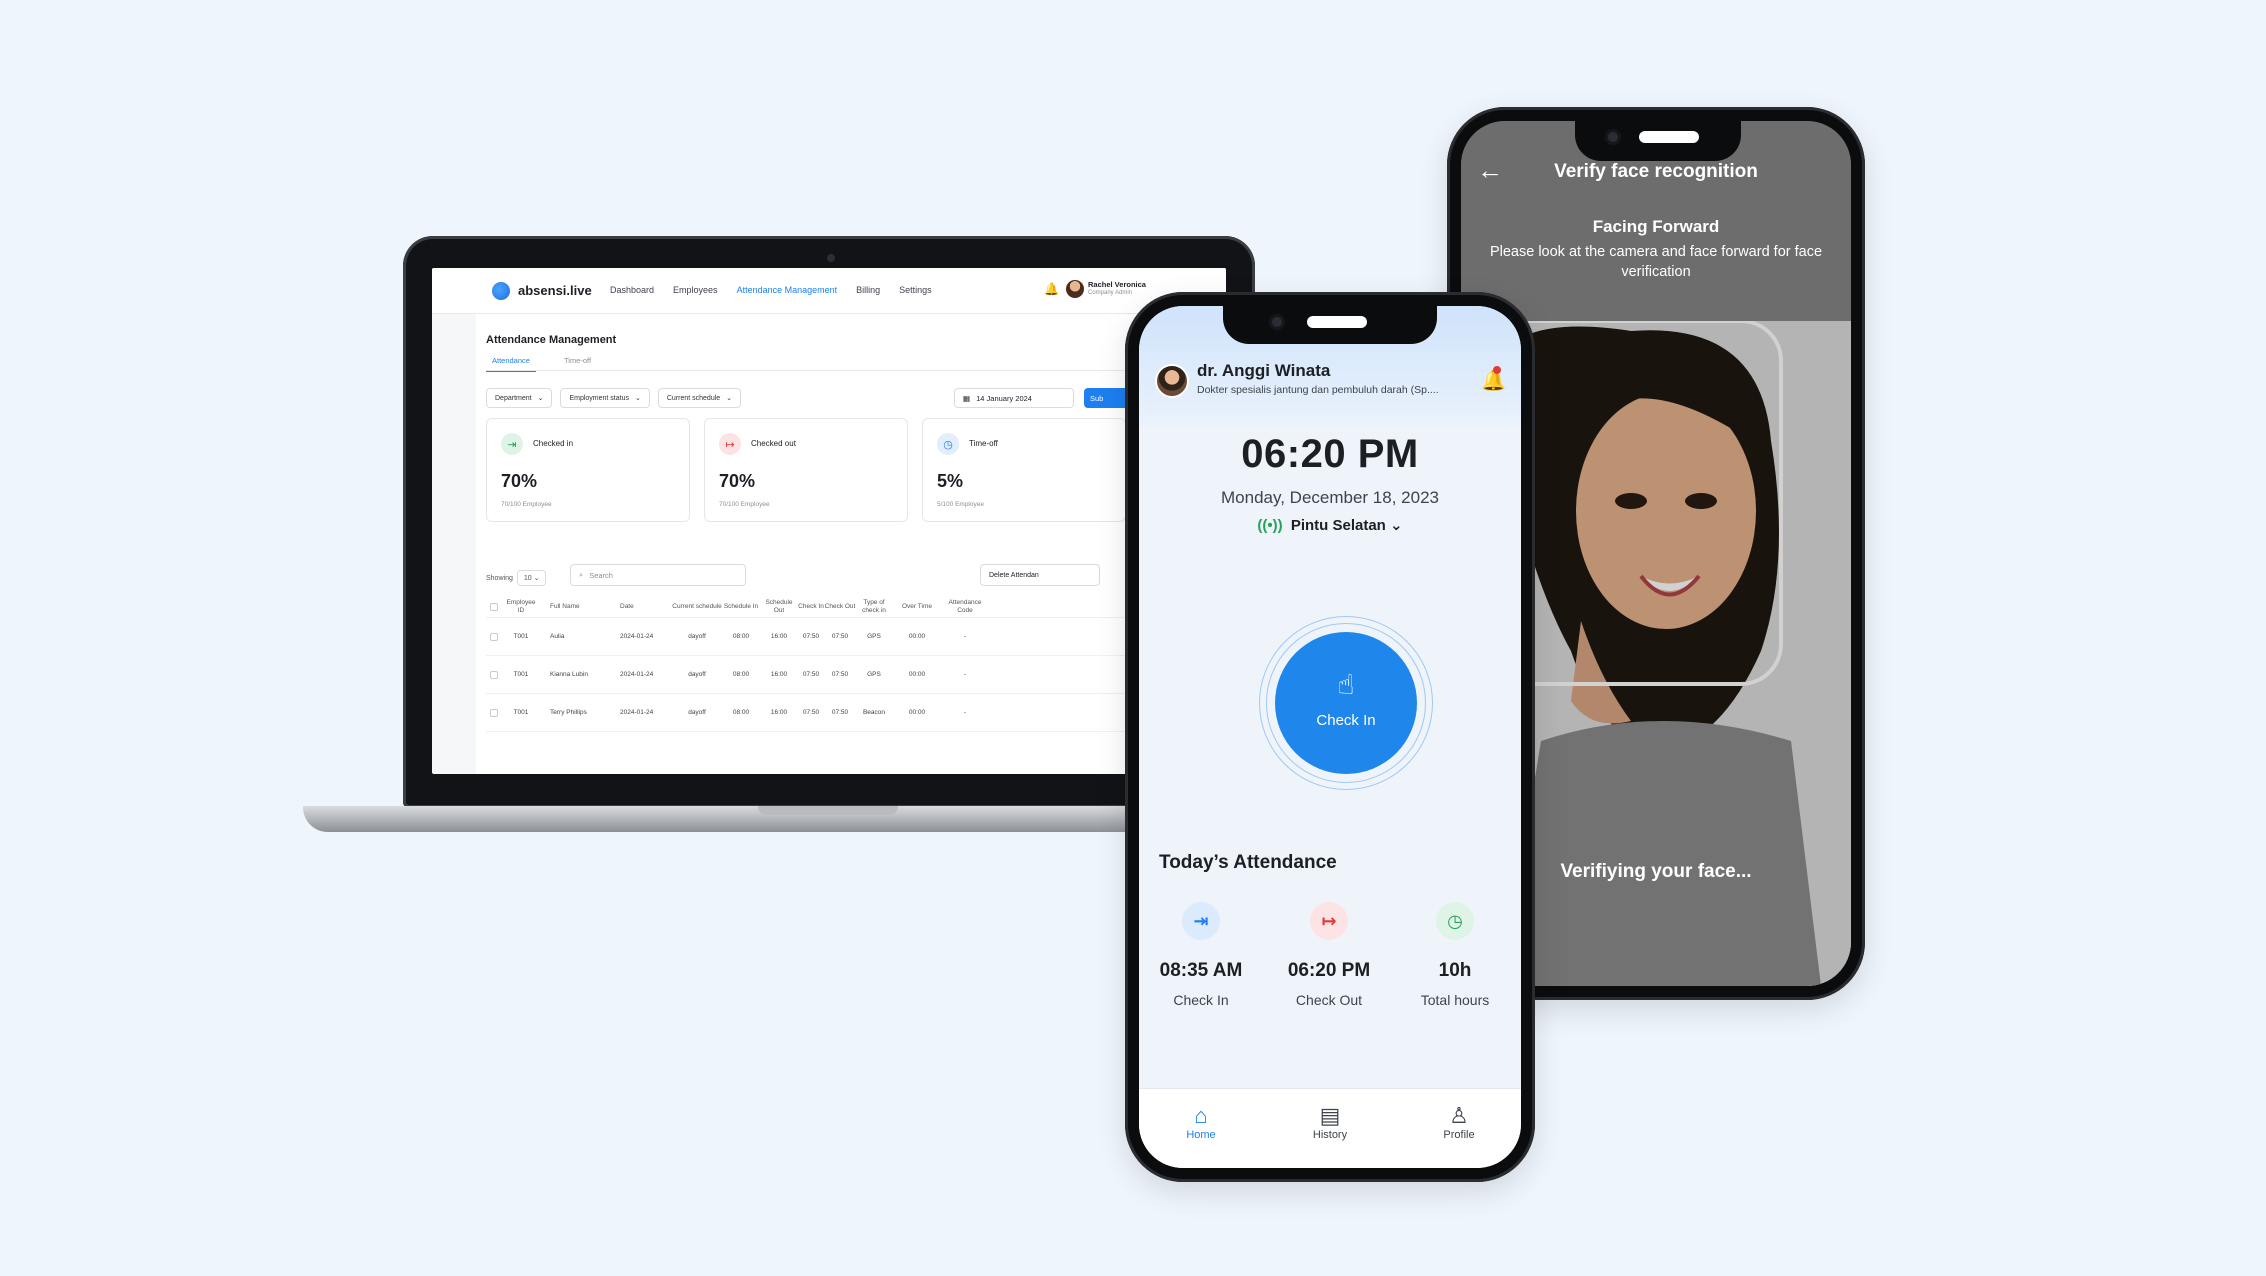 The image size is (2266, 1276). What do you see at coordinates (695, 290) in the screenshot?
I see `nav-employees: Employees` at bounding box center [695, 290].